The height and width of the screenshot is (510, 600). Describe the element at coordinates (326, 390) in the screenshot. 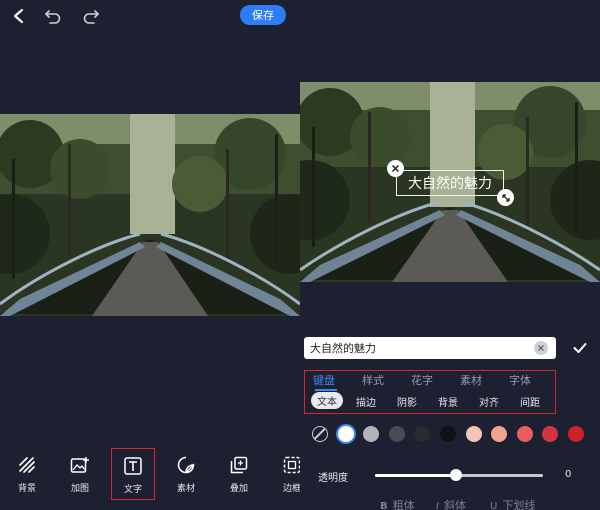

I see `active-tab-underline` at that location.